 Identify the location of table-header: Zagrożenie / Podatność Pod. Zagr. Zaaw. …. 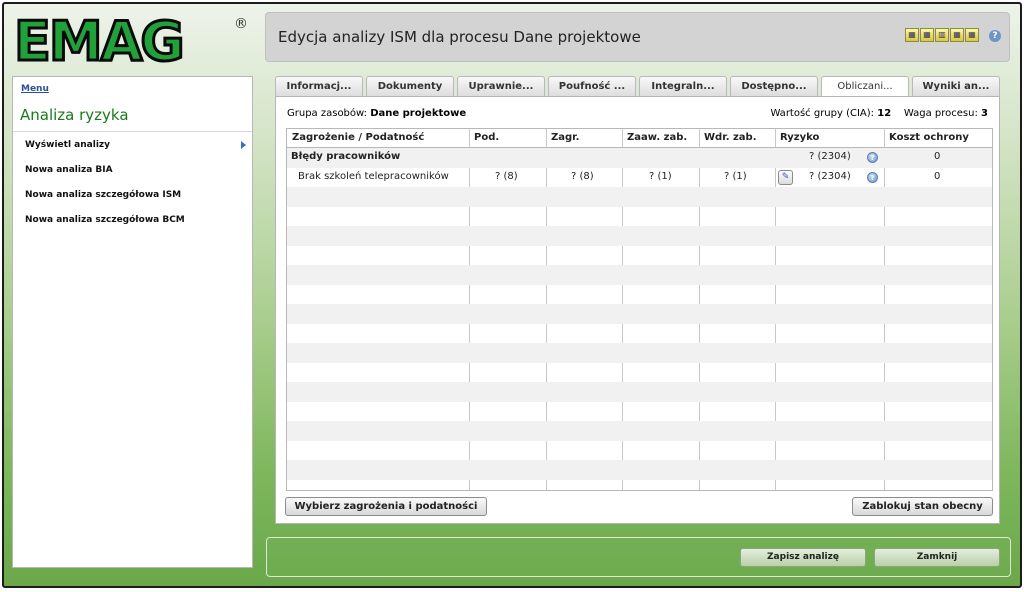
(639, 138).